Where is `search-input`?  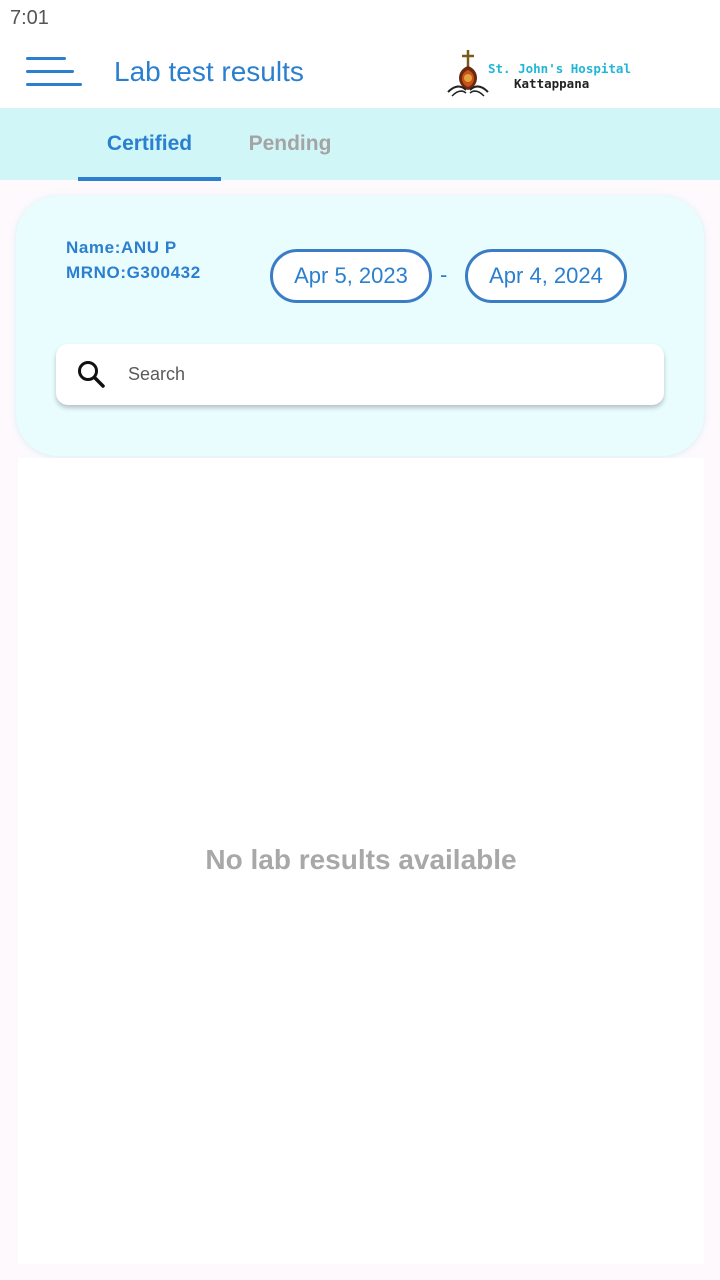 search-input is located at coordinates (378, 374).